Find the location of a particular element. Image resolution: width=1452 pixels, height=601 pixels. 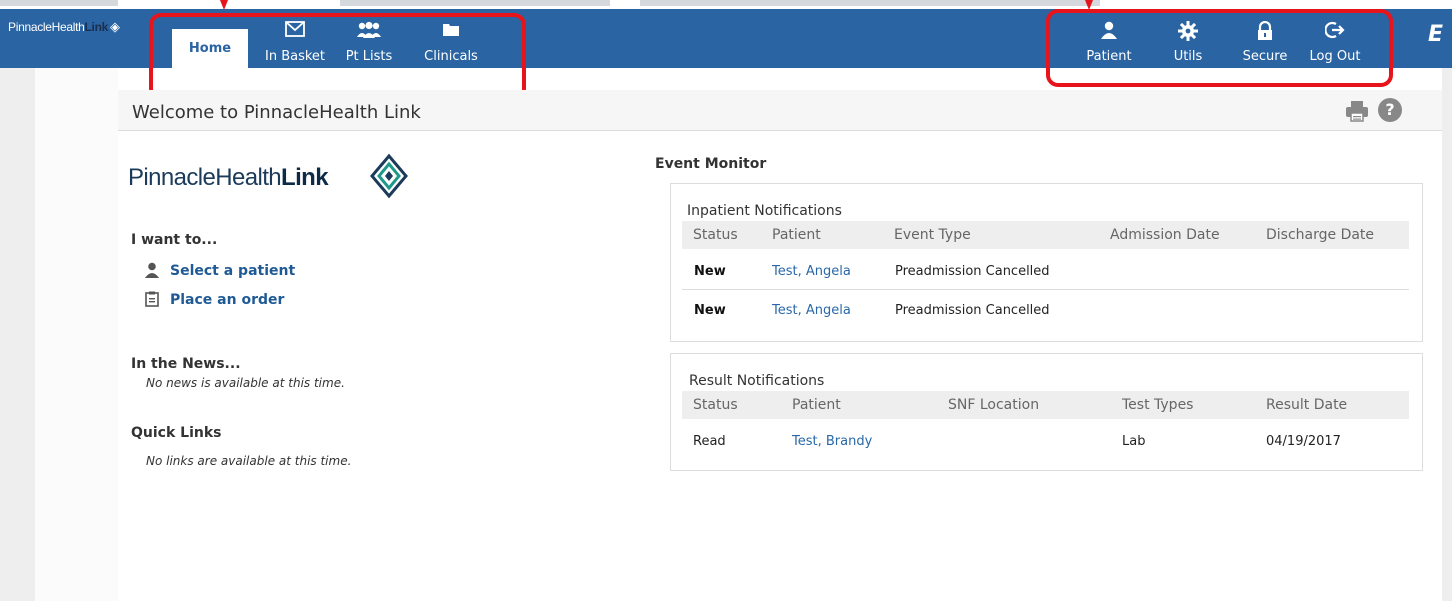

row-divider is located at coordinates (1045, 289).